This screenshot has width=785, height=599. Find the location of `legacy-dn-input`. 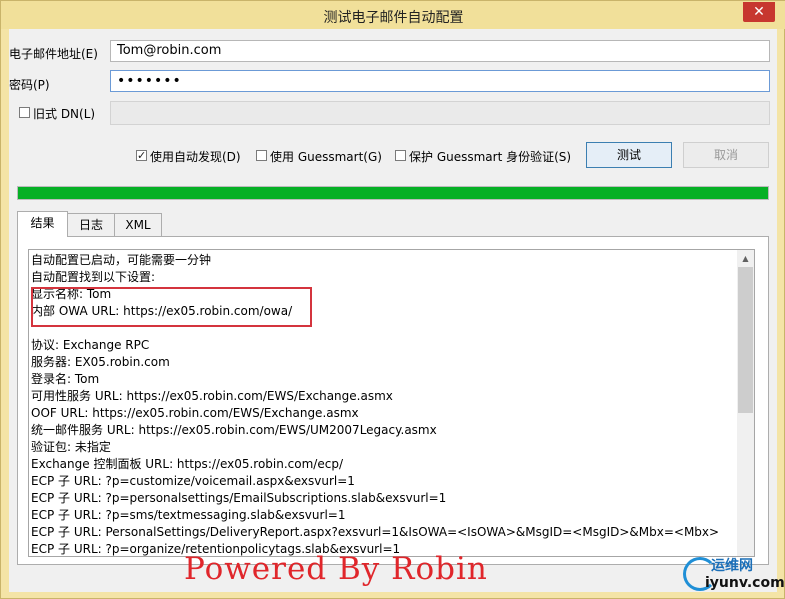

legacy-dn-input is located at coordinates (440, 113).